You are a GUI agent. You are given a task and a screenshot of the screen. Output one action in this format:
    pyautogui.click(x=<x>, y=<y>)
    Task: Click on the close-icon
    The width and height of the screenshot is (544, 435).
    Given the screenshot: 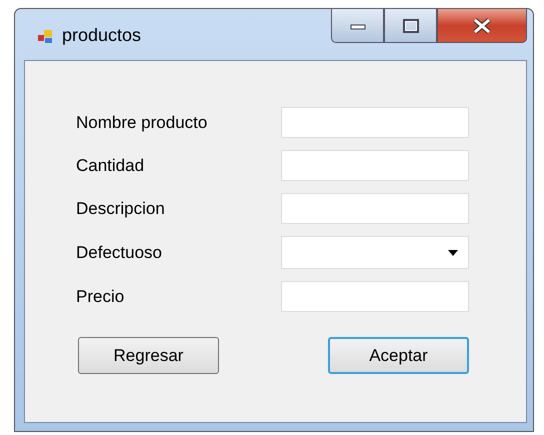 What is the action you would take?
    pyautogui.click(x=482, y=26)
    